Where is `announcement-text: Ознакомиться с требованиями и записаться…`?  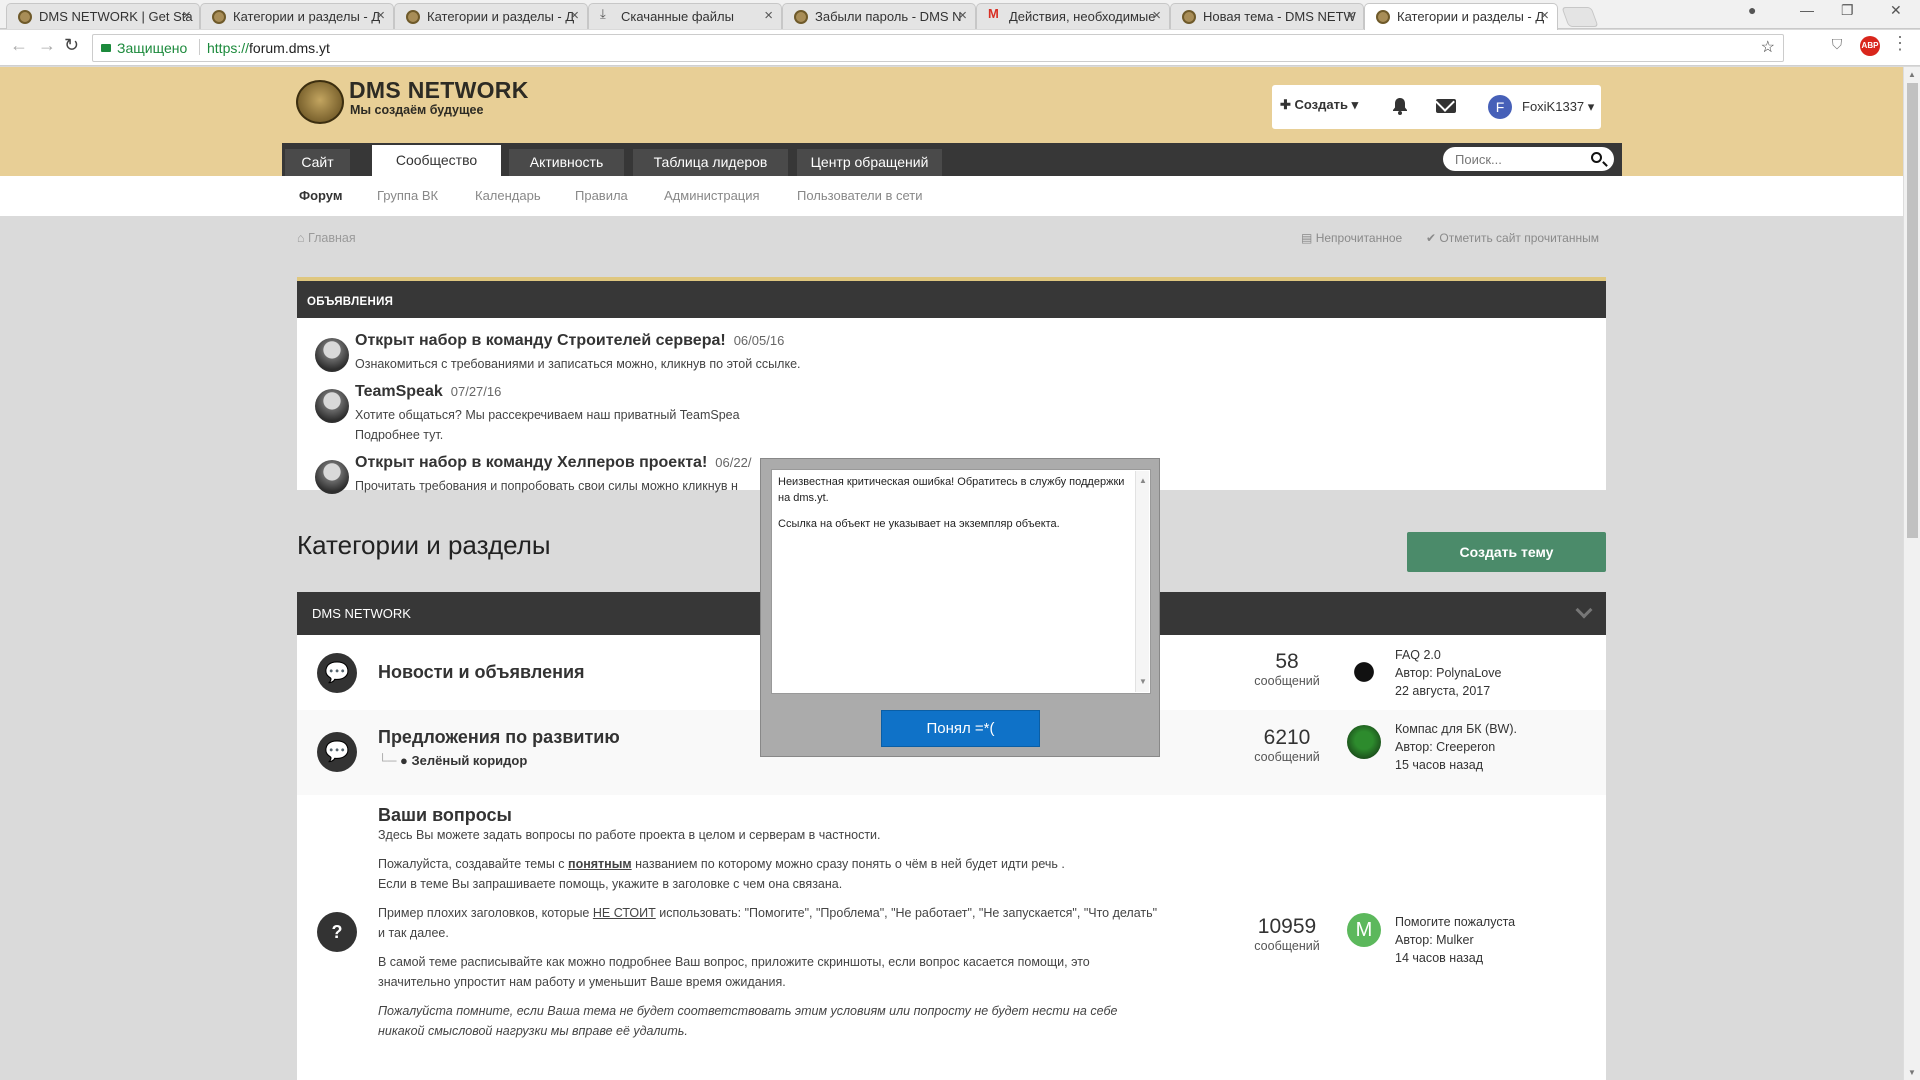
announcement-text: Ознакомиться с требованиями и записаться… is located at coordinates (578, 364).